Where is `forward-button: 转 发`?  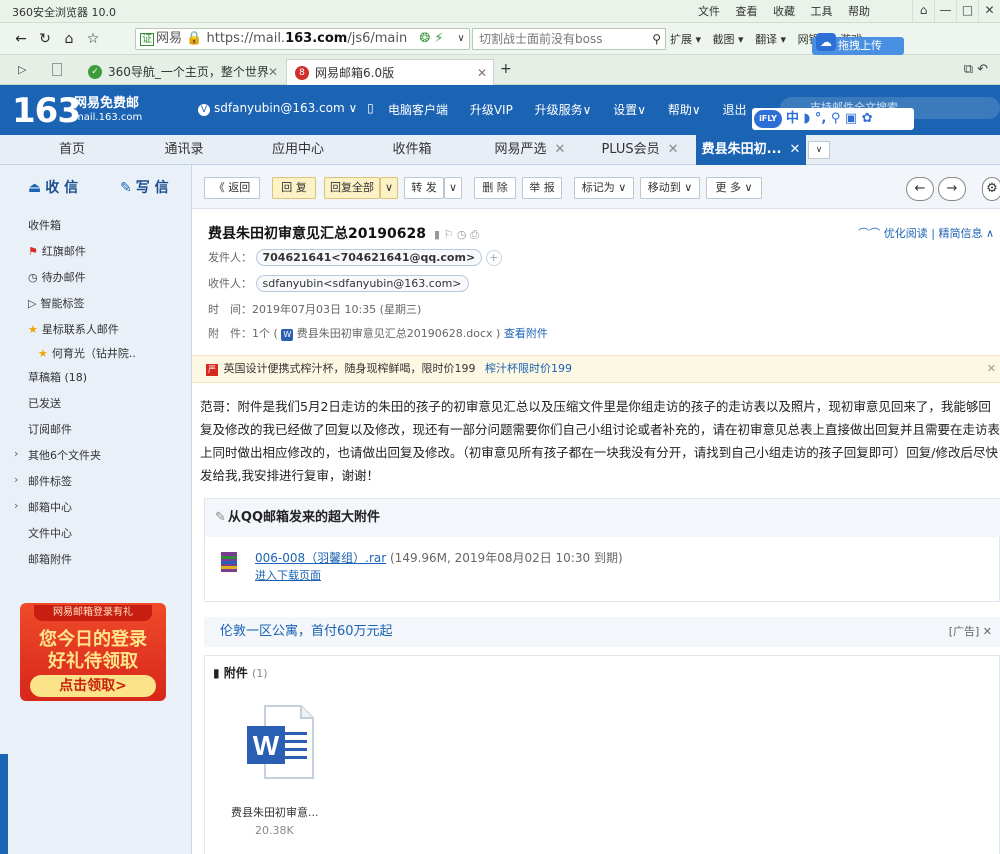 forward-button: 转 发 is located at coordinates (424, 188).